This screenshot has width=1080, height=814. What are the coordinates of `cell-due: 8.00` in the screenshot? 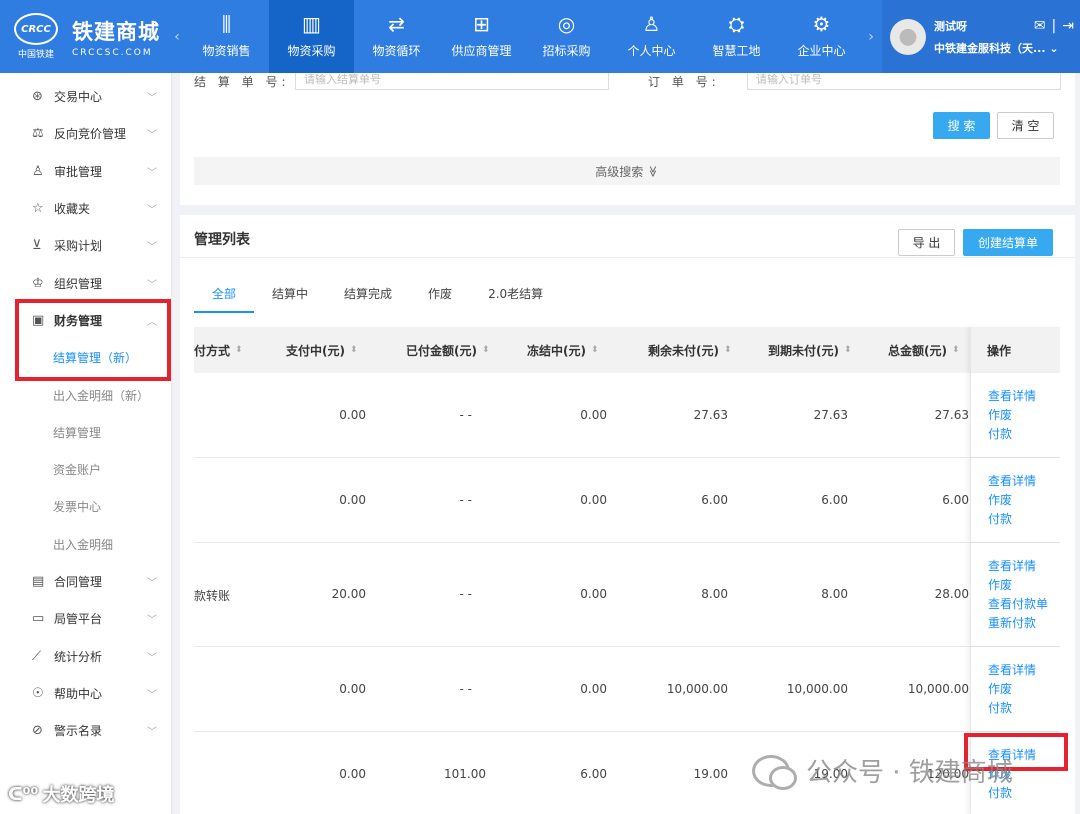 It's located at (834, 594).